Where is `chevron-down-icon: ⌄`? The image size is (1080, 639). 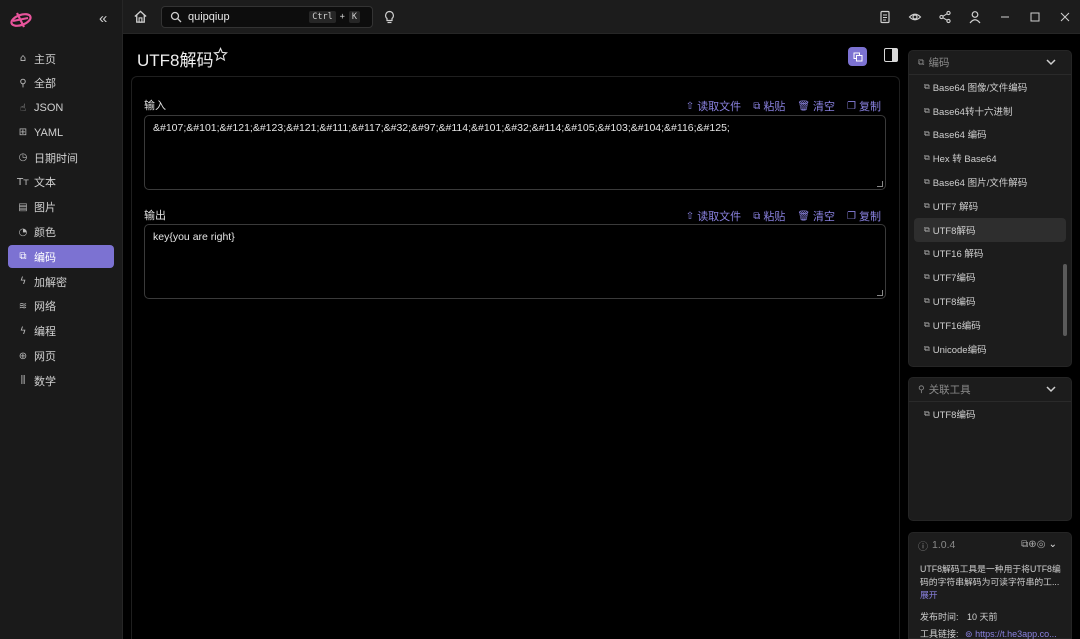
chevron-down-icon: ⌄ is located at coordinates (1053, 544).